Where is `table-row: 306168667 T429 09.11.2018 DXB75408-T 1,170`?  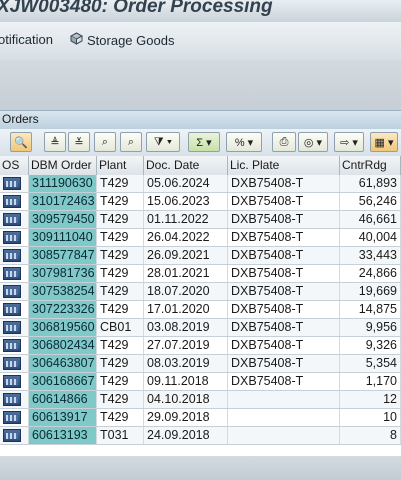 table-row: 306168667 T429 09.11.2018 DXB75408-T 1,170 is located at coordinates (200, 382).